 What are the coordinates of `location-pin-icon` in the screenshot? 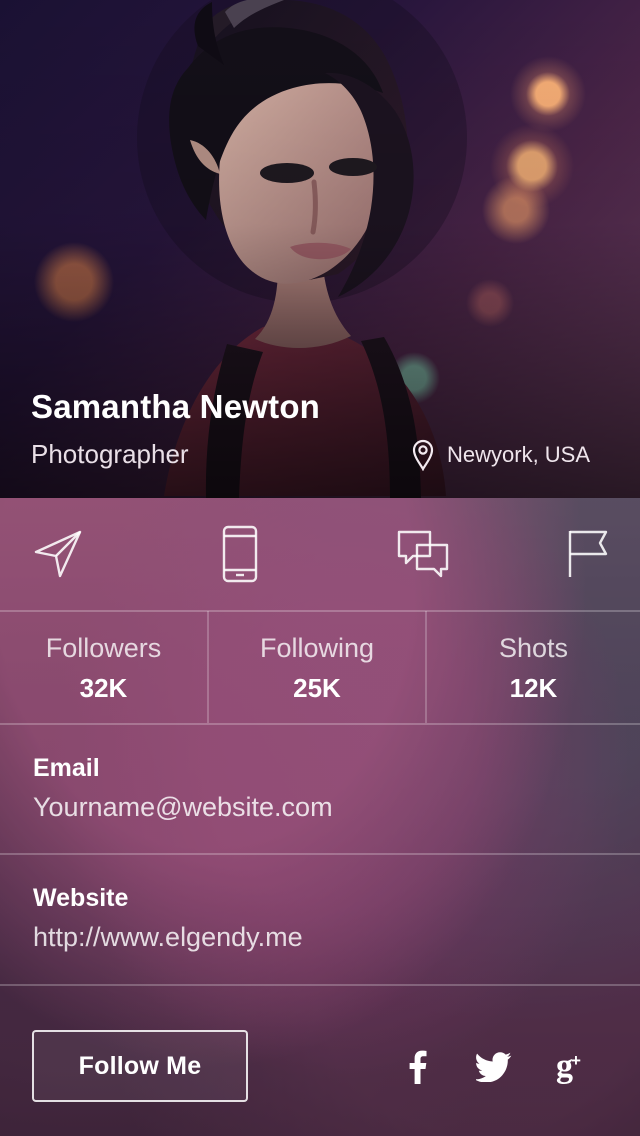 It's located at (423, 455).